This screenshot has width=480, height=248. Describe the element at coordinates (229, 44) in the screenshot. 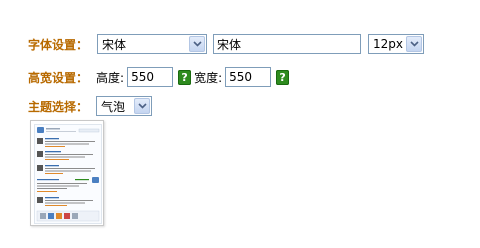

I see `font-family-input-value: 宋体` at that location.